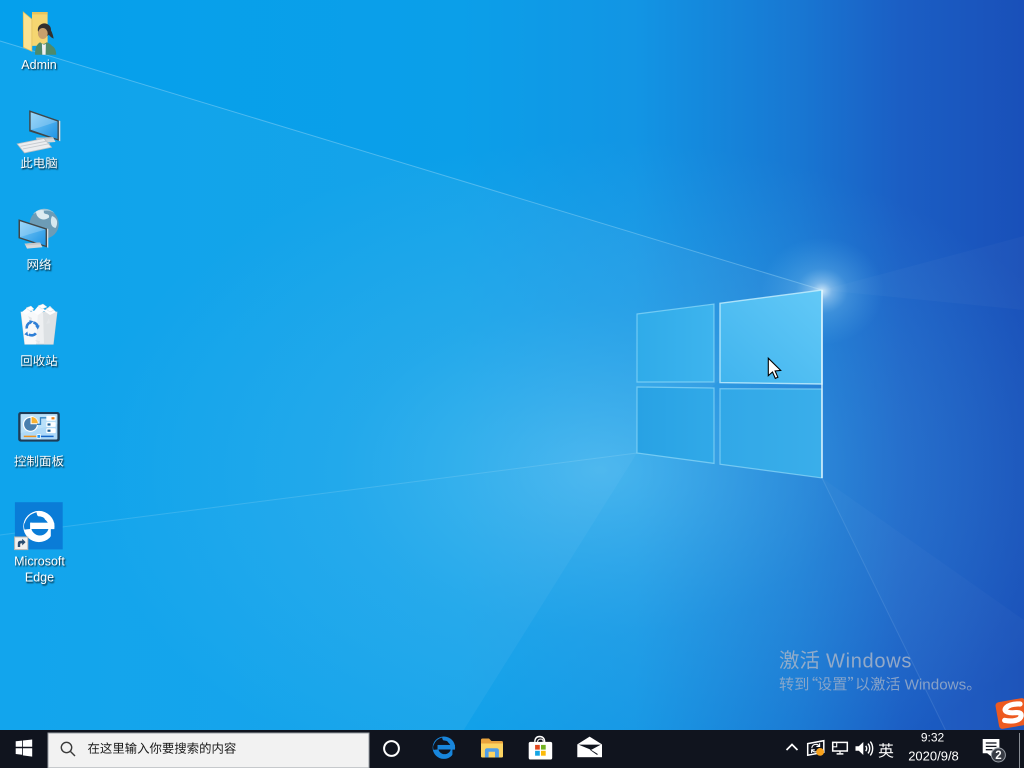  Describe the element at coordinates (39, 561) in the screenshot. I see `svg-text: Microsoft` at that location.